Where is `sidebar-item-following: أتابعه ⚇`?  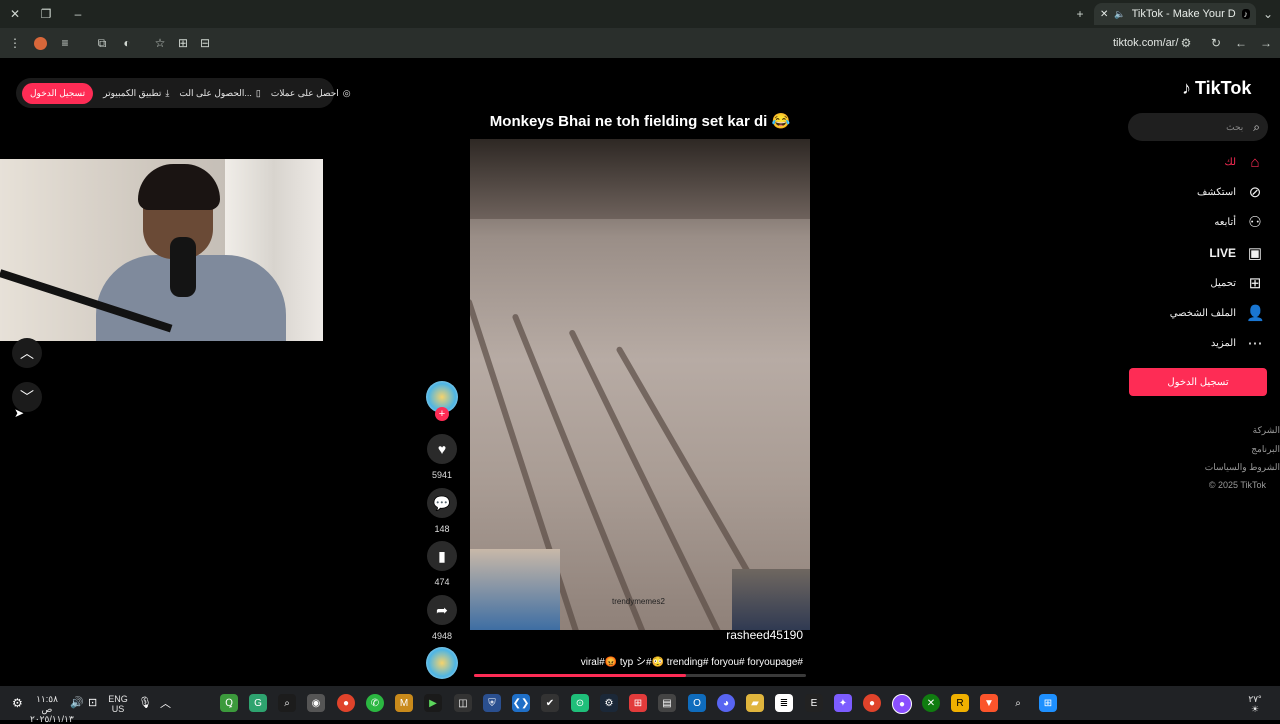 sidebar-item-following: أتابعه ⚇ is located at coordinates (1194, 222).